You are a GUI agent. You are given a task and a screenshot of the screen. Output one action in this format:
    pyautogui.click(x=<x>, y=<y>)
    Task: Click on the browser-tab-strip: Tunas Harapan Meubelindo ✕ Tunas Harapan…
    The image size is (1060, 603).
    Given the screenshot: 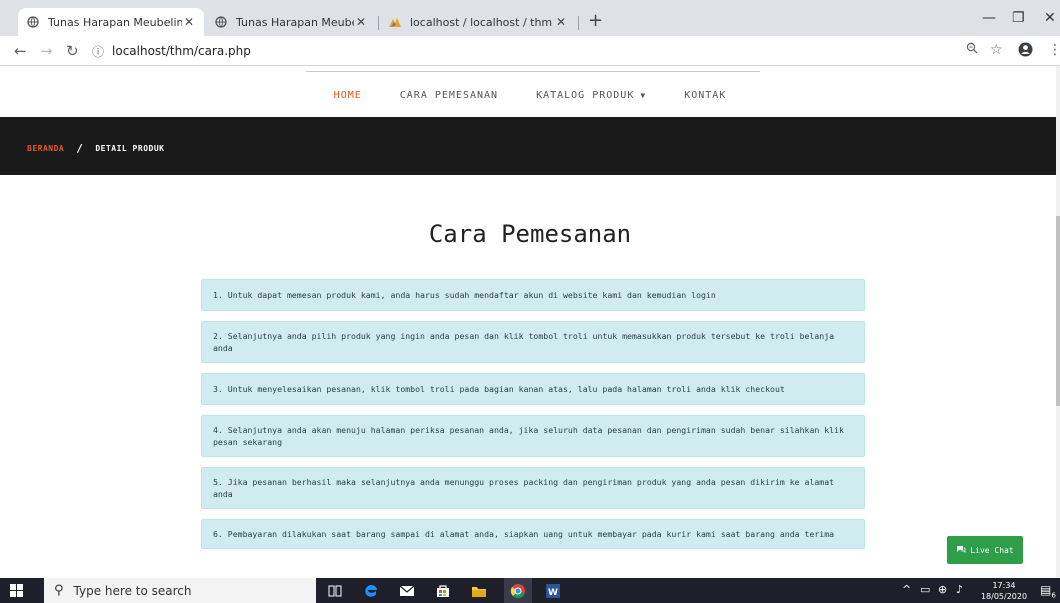 What is the action you would take?
    pyautogui.click(x=530, y=18)
    